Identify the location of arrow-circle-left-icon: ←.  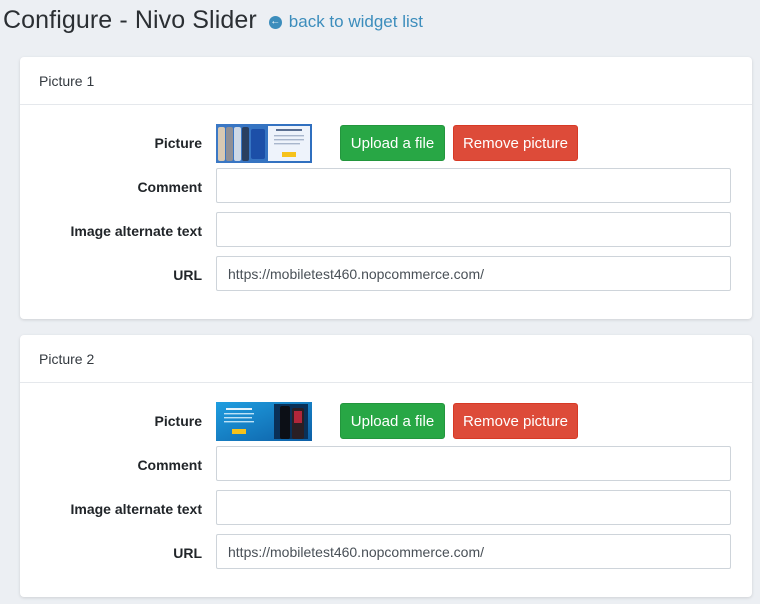
(275, 22).